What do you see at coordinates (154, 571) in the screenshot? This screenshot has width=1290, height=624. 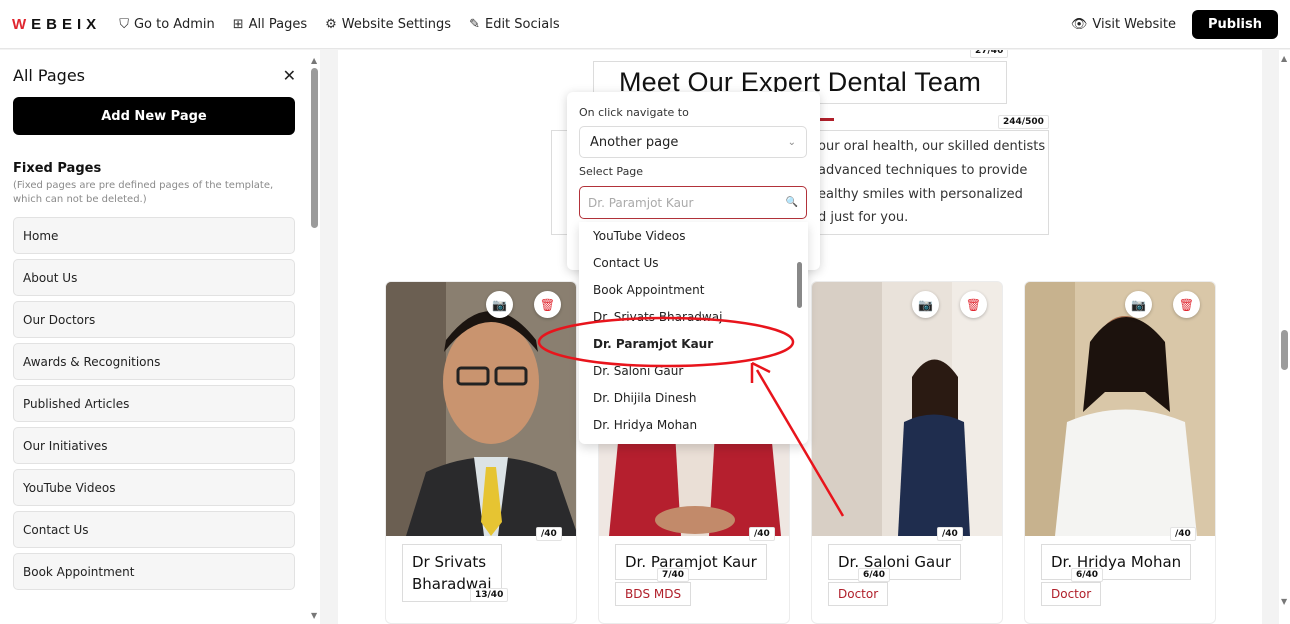 I see `sidebar-item-book-appointment: Book Appointment` at bounding box center [154, 571].